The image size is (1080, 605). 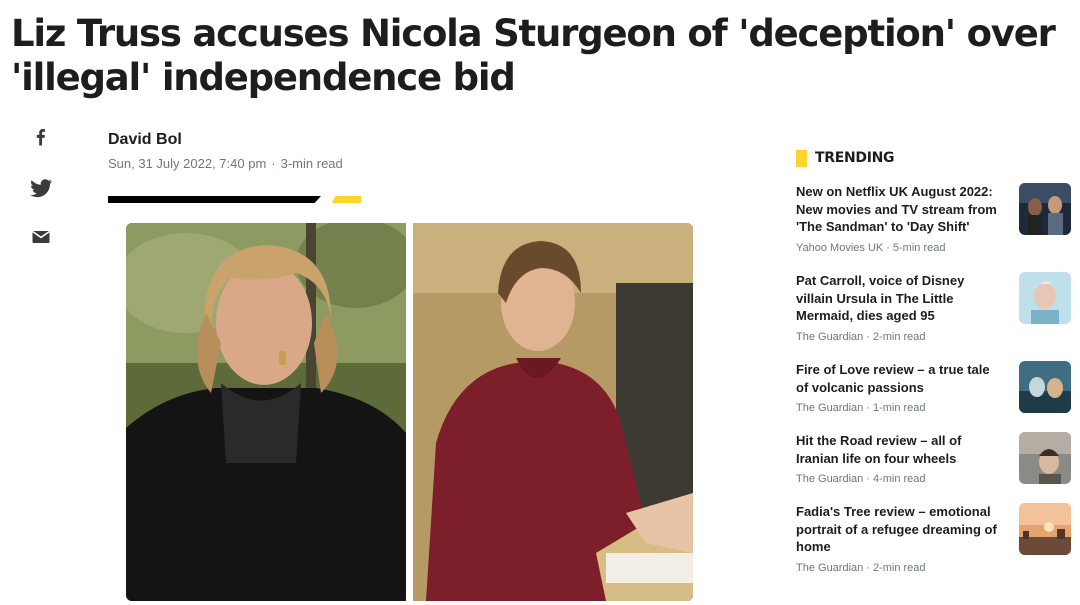 I want to click on trending-title: TRENDING, so click(x=855, y=158).